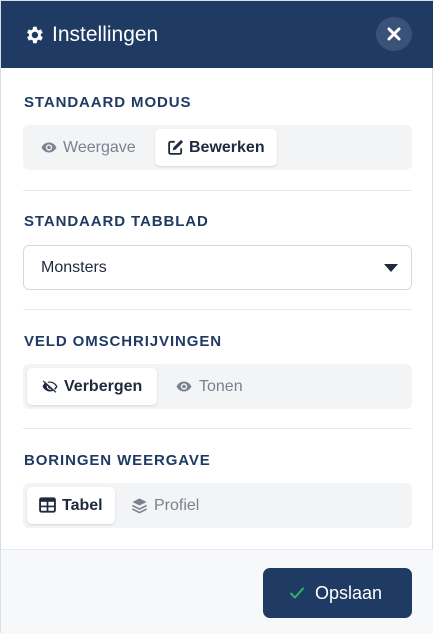 This screenshot has height=634, width=433. I want to click on default-tab-value: Monsters, so click(74, 267).